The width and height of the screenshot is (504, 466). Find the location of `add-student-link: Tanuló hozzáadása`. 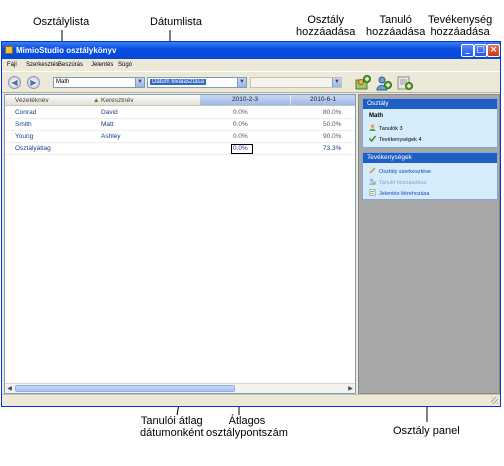

add-student-link: Tanuló hozzáadása is located at coordinates (397, 182).